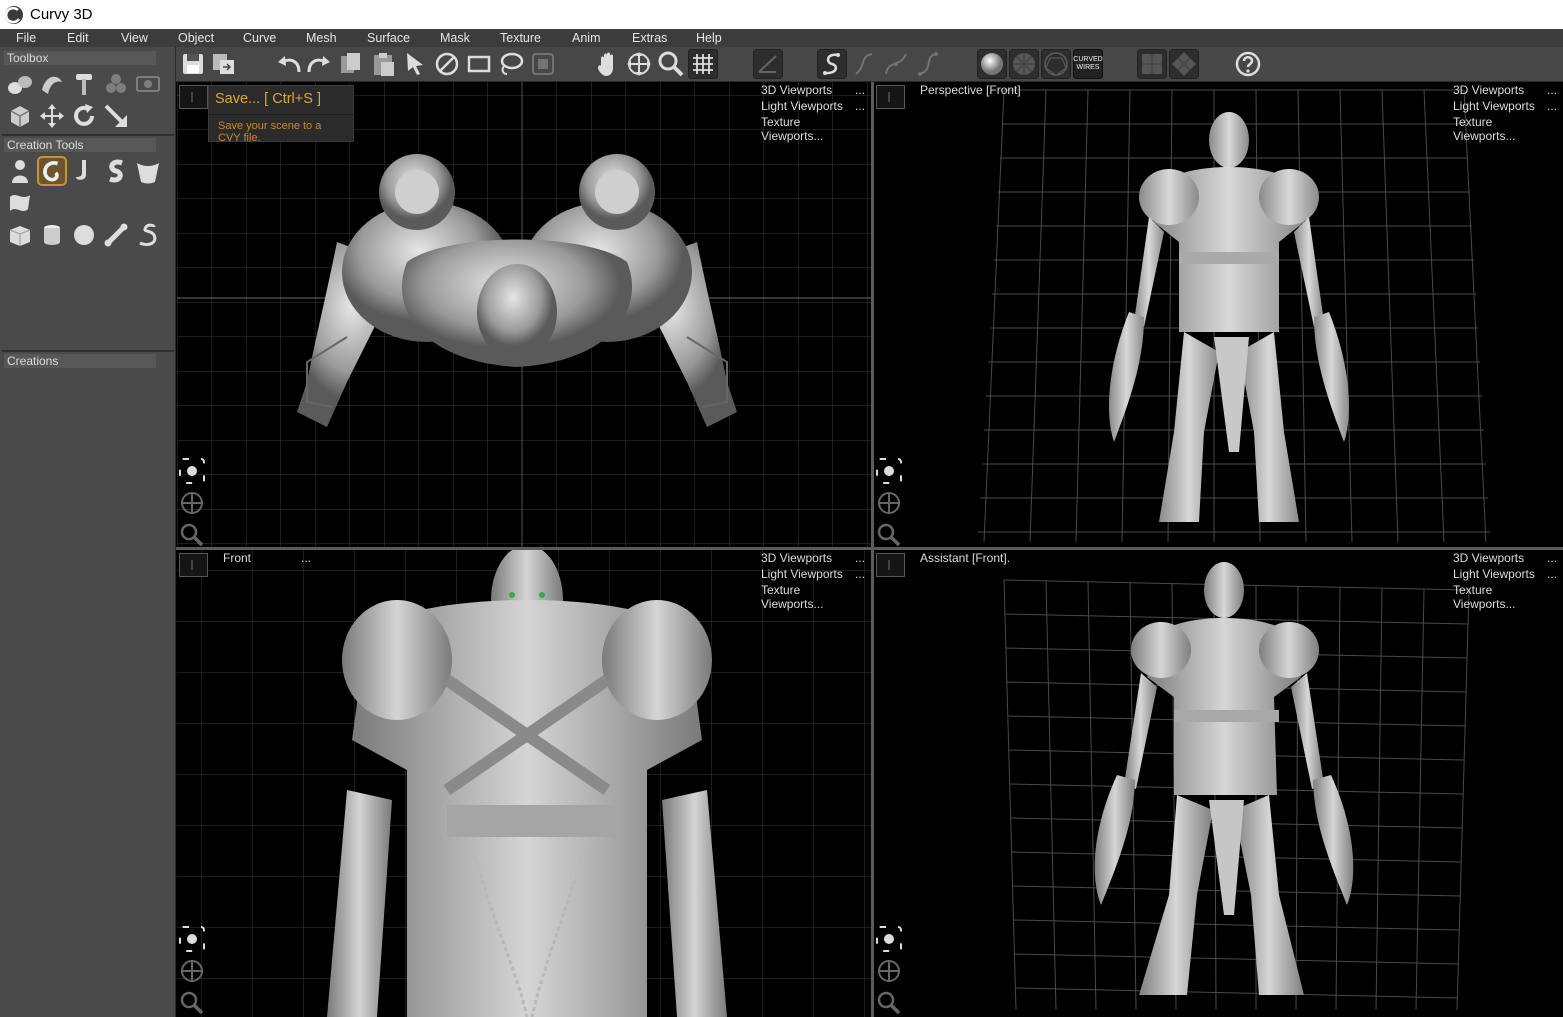 The width and height of the screenshot is (1563, 1017). Describe the element at coordinates (259, 38) in the screenshot. I see `menu-curve: Curve` at that location.